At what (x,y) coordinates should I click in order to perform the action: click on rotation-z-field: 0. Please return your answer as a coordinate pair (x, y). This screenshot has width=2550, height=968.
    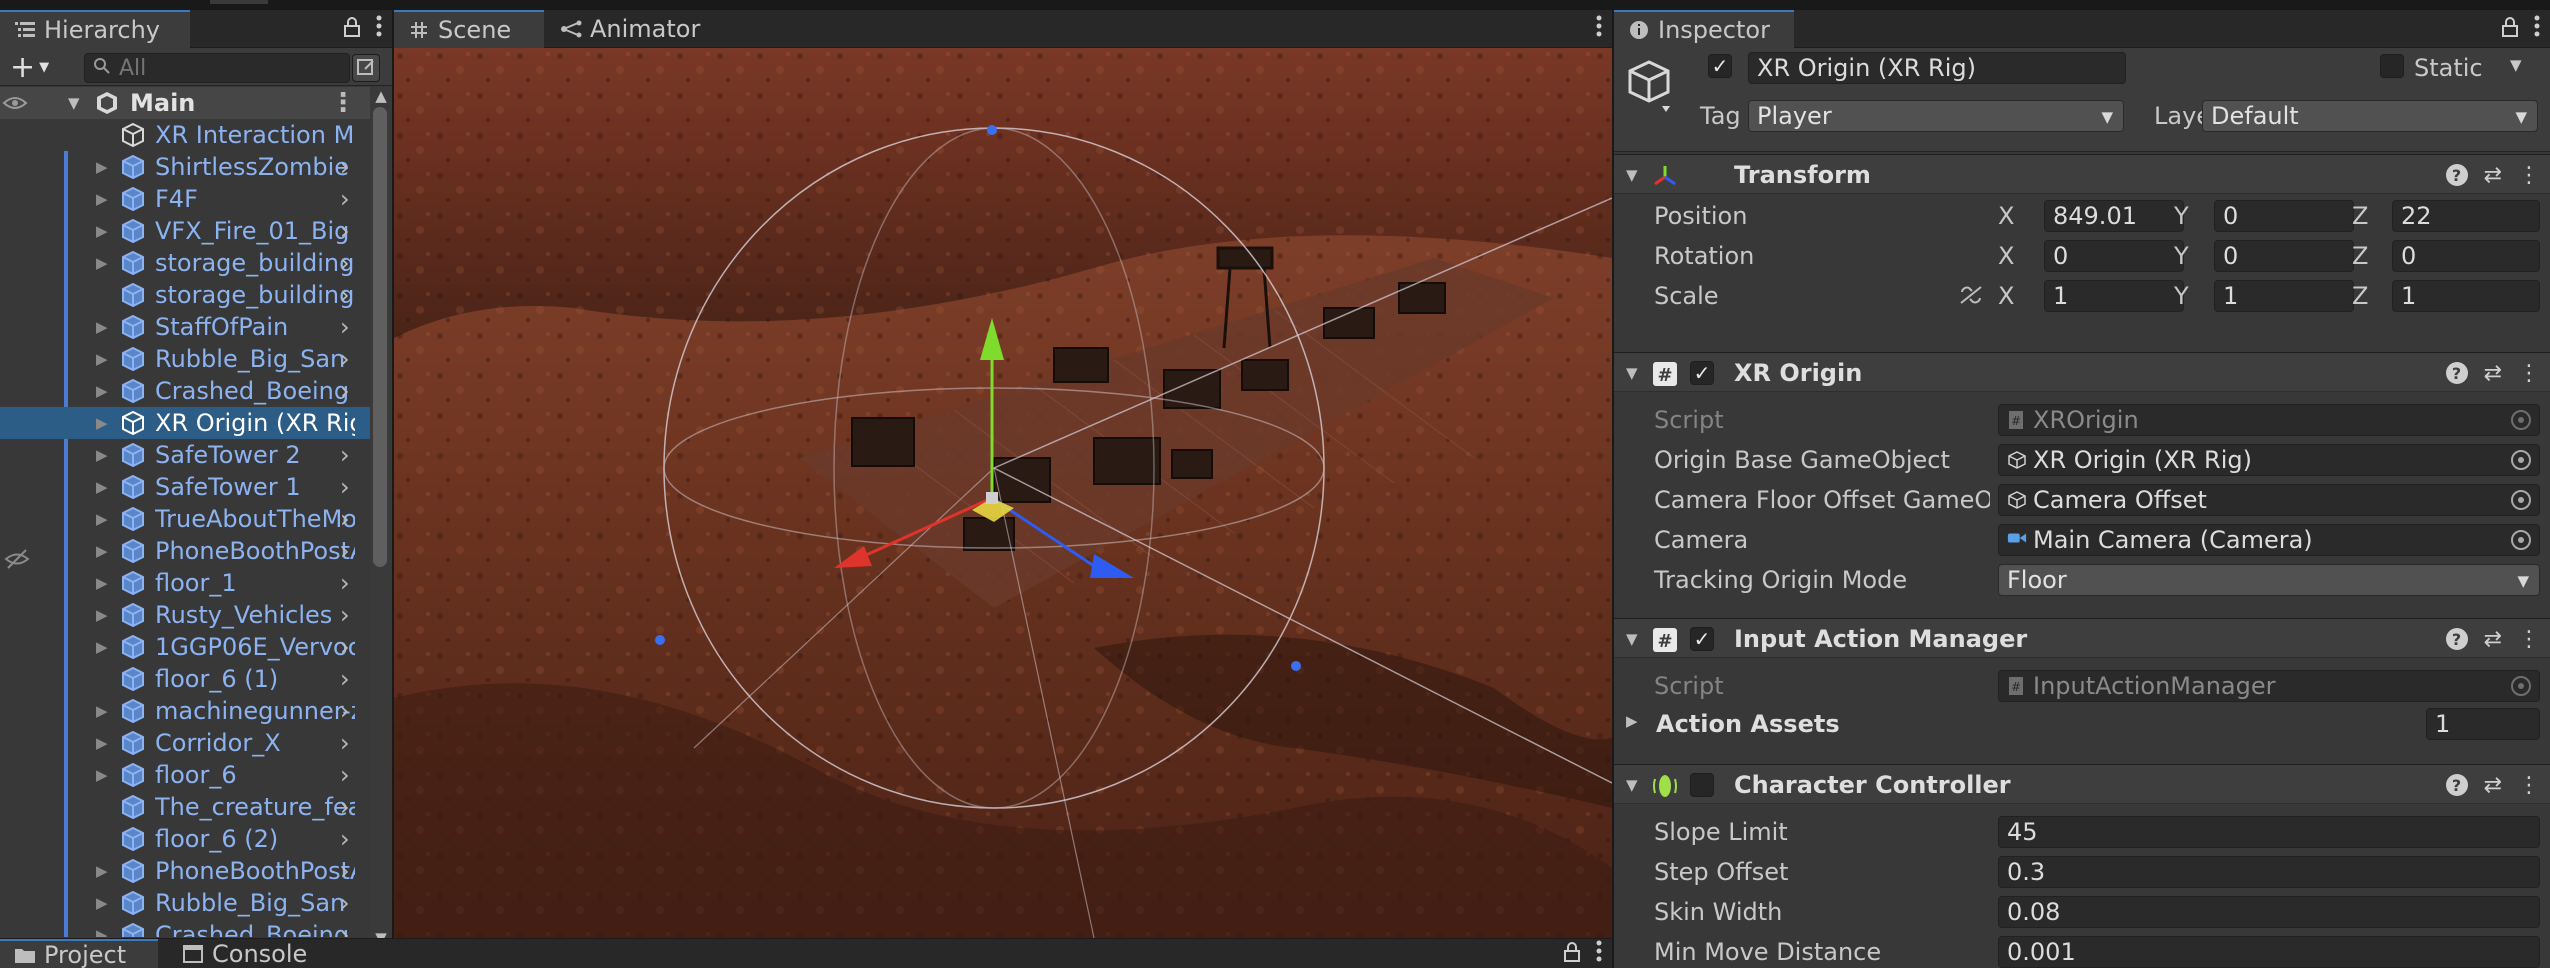
    Looking at the image, I should click on (2466, 256).